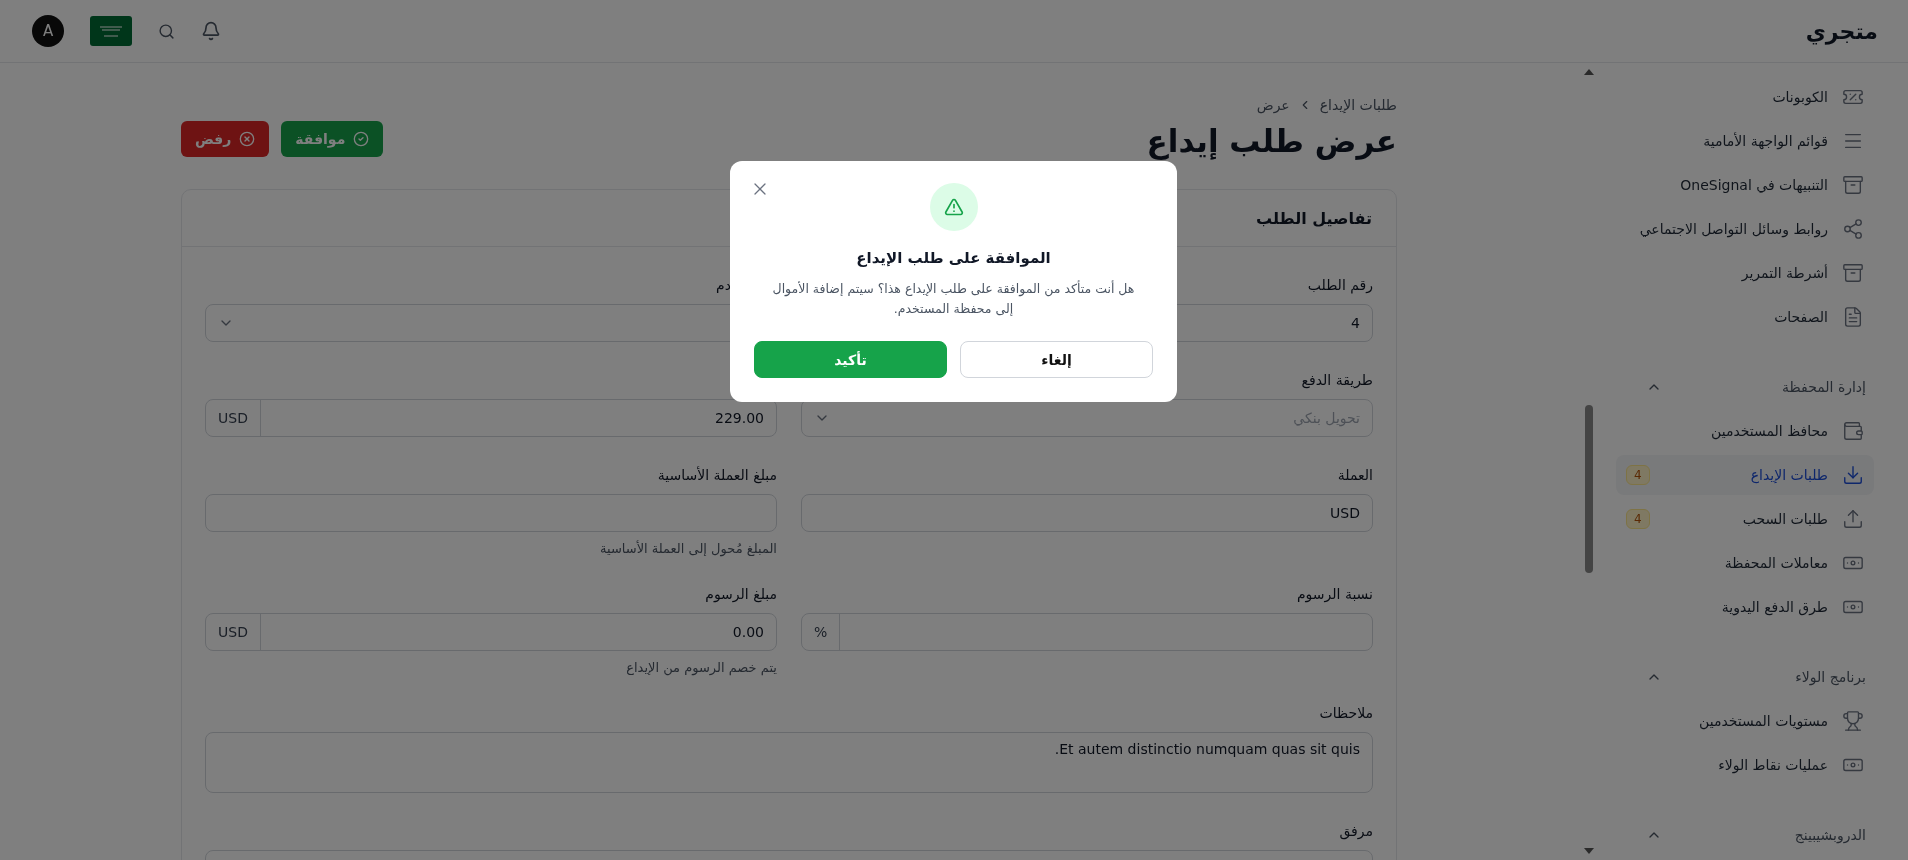  What do you see at coordinates (1337, 381) in the screenshot?
I see `field-label: طريقة الدفع` at bounding box center [1337, 381].